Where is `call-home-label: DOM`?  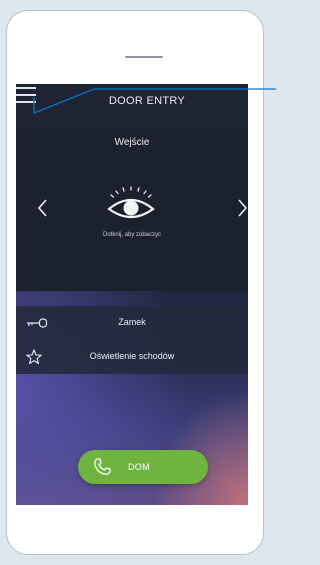
call-home-label: DOM is located at coordinates (139, 467).